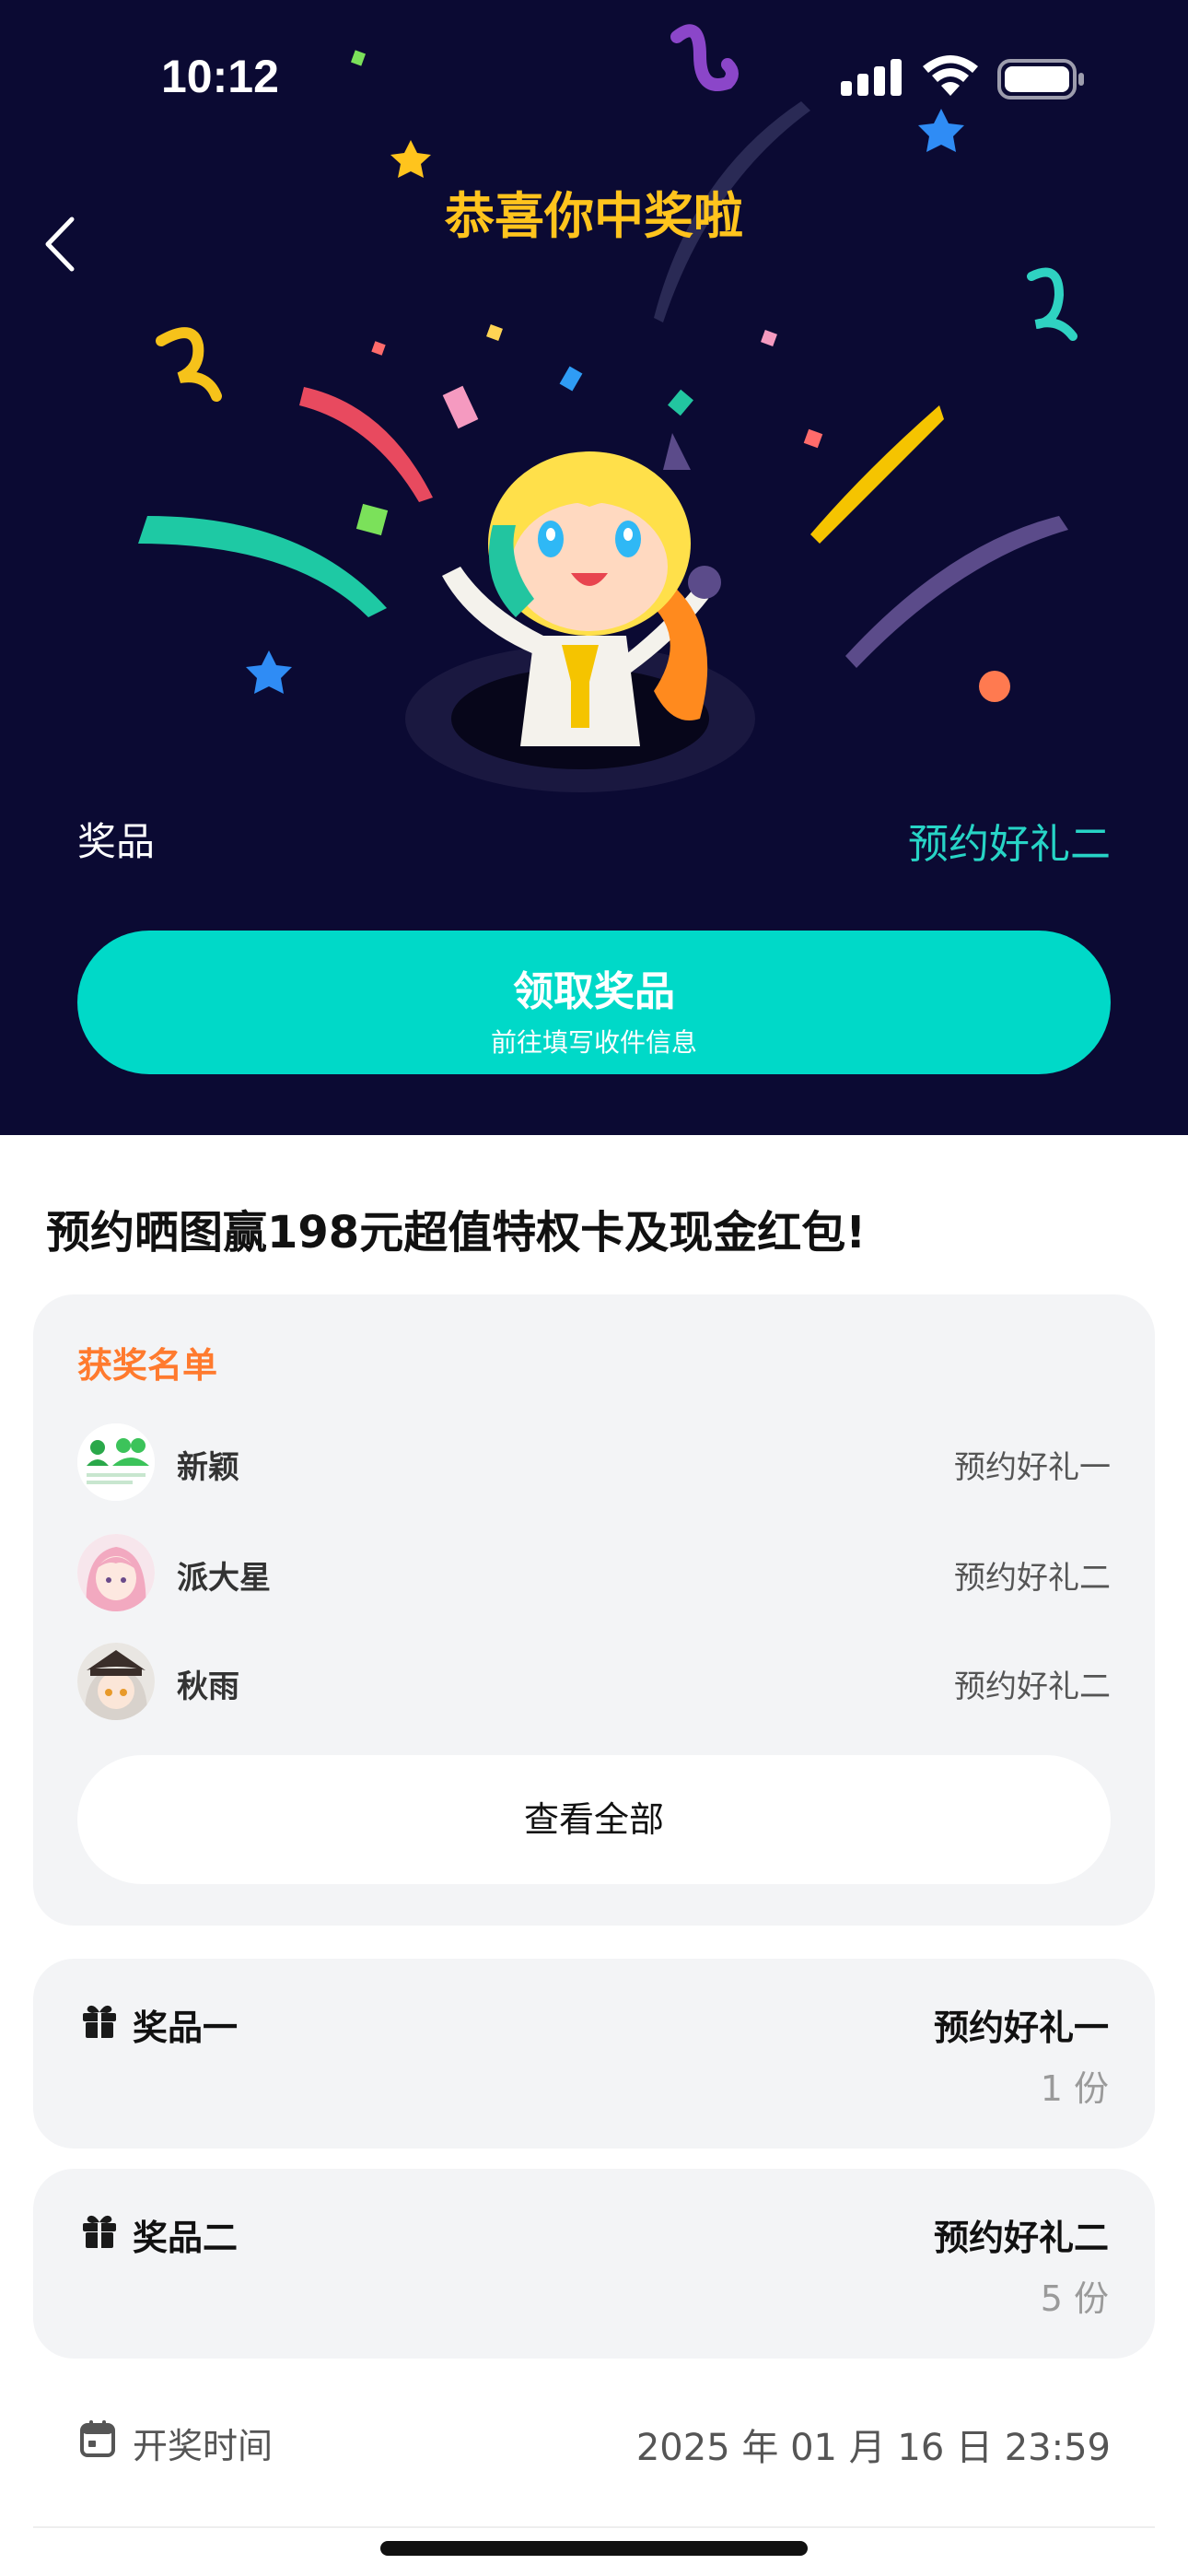 This screenshot has height=2576, width=1188. What do you see at coordinates (594, 2527) in the screenshot?
I see `divider` at bounding box center [594, 2527].